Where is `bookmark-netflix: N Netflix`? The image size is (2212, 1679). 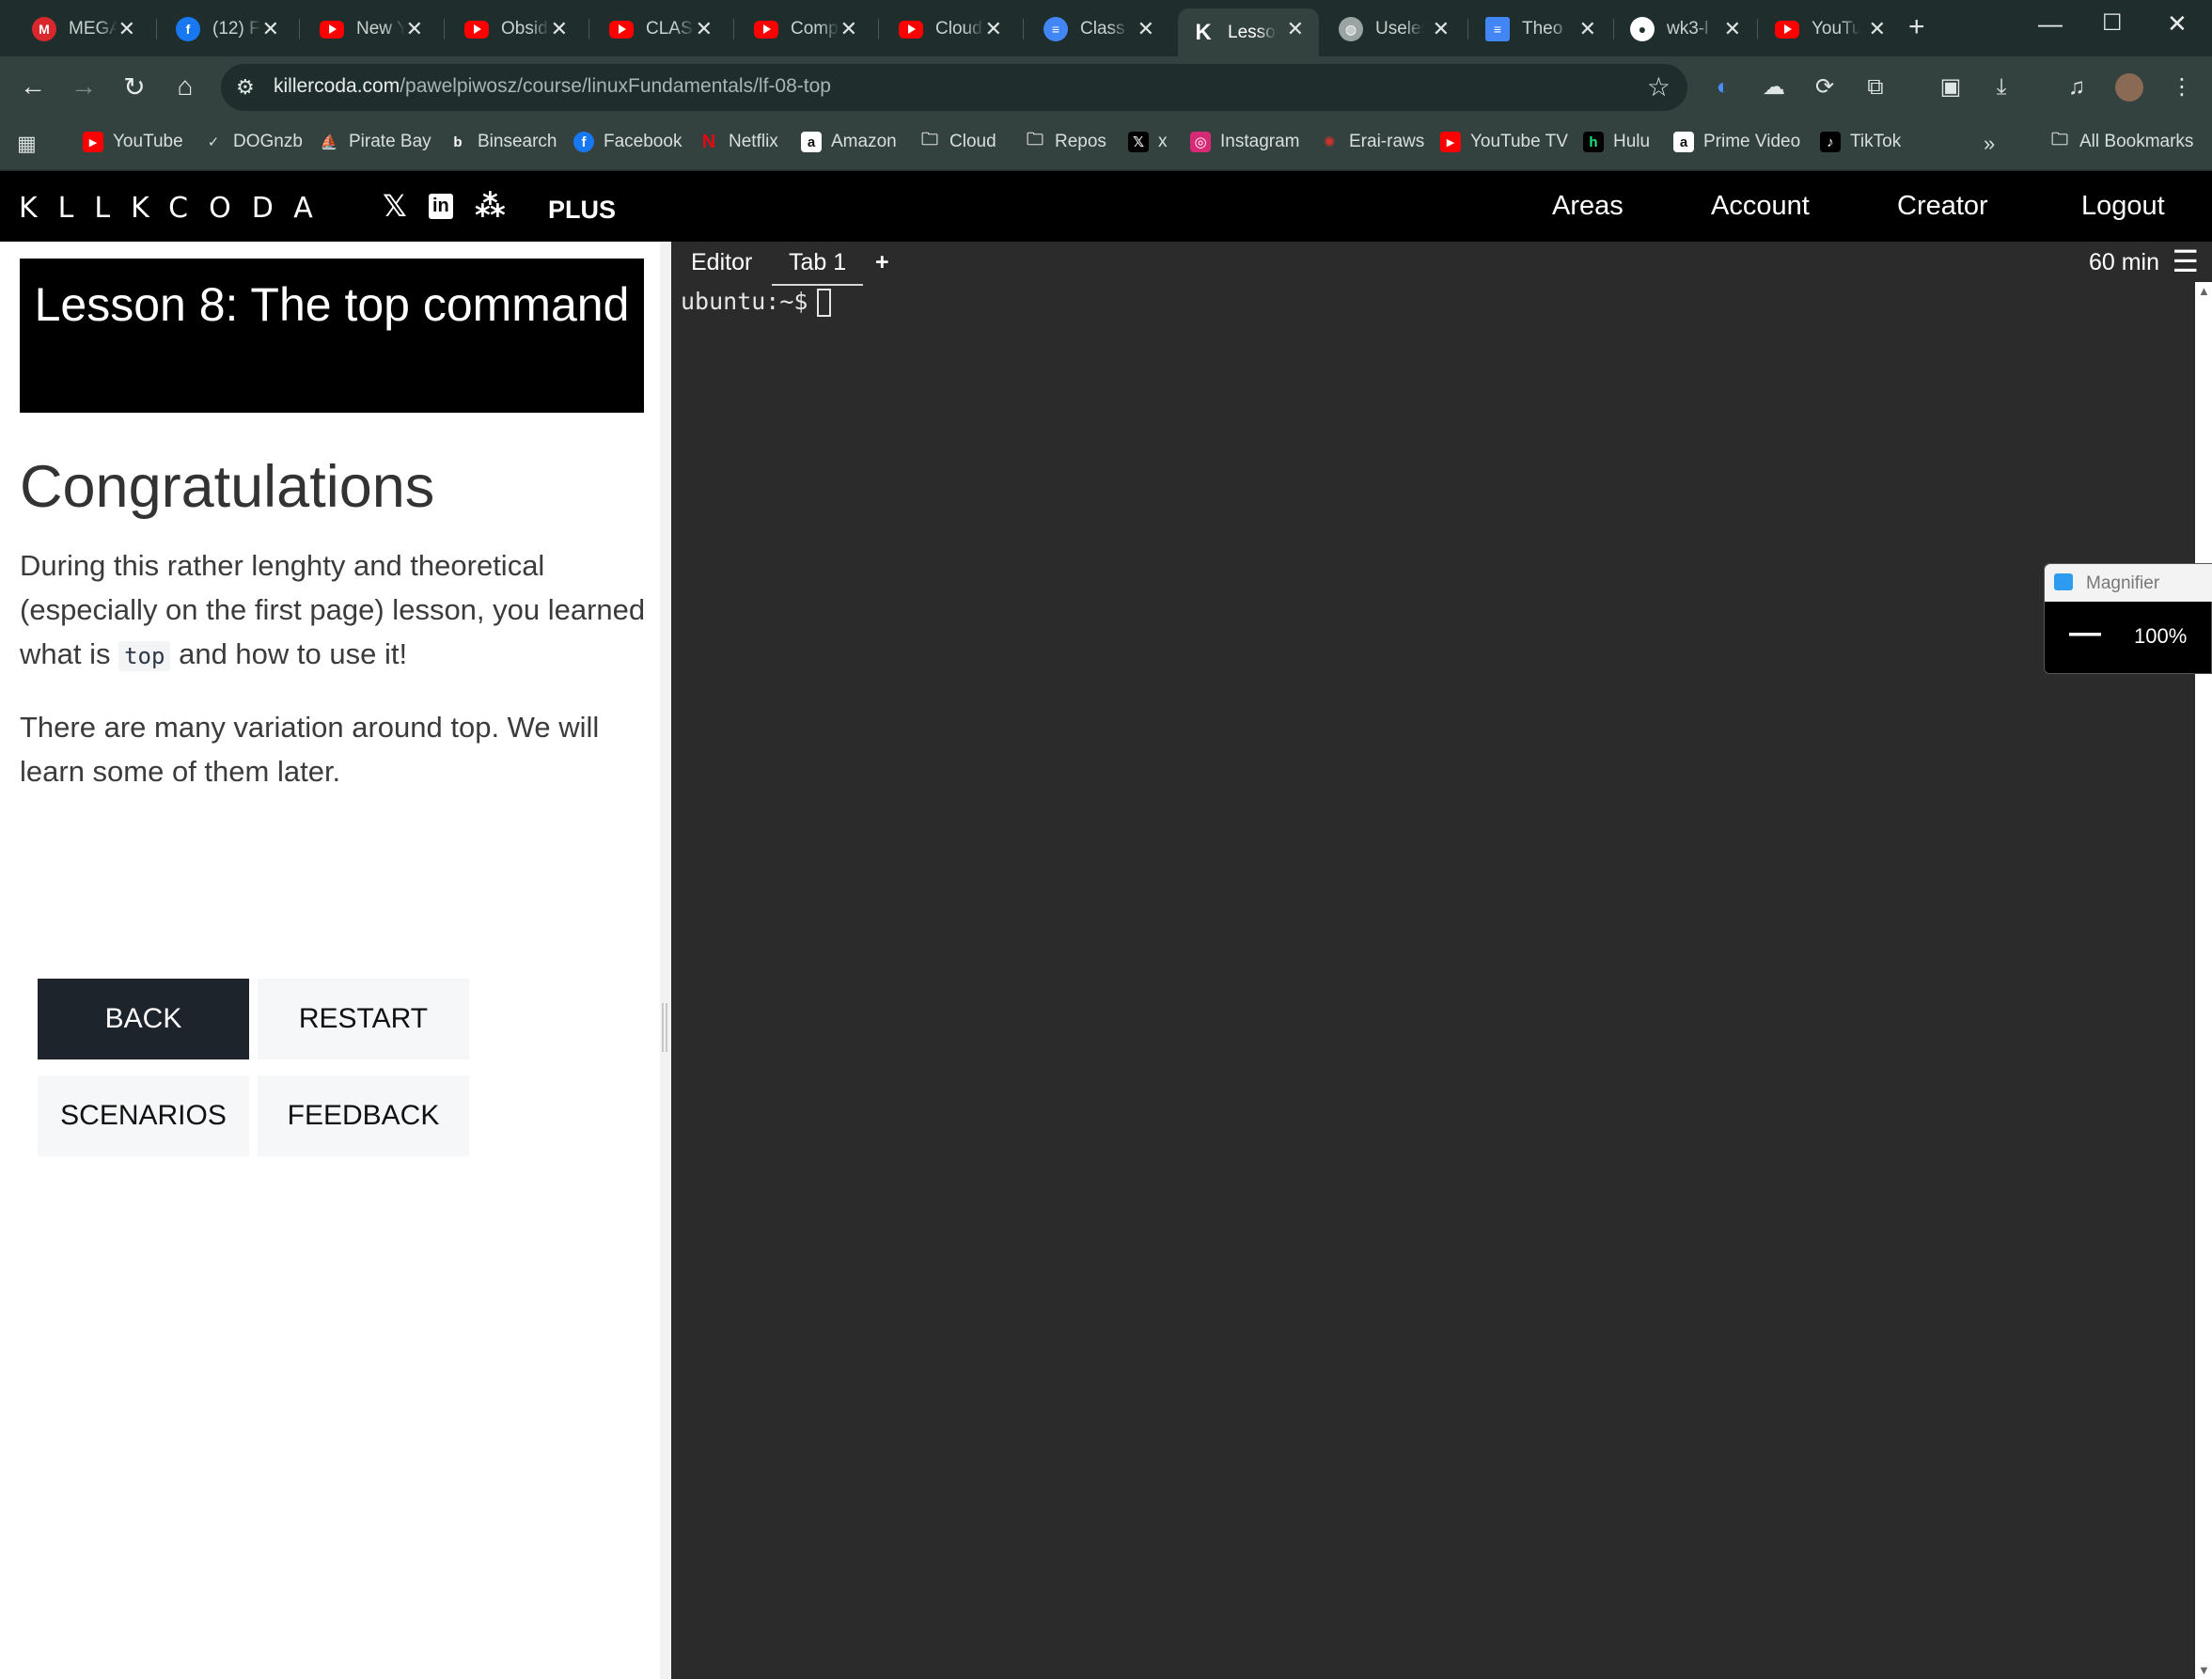 bookmark-netflix: N Netflix is located at coordinates (738, 142).